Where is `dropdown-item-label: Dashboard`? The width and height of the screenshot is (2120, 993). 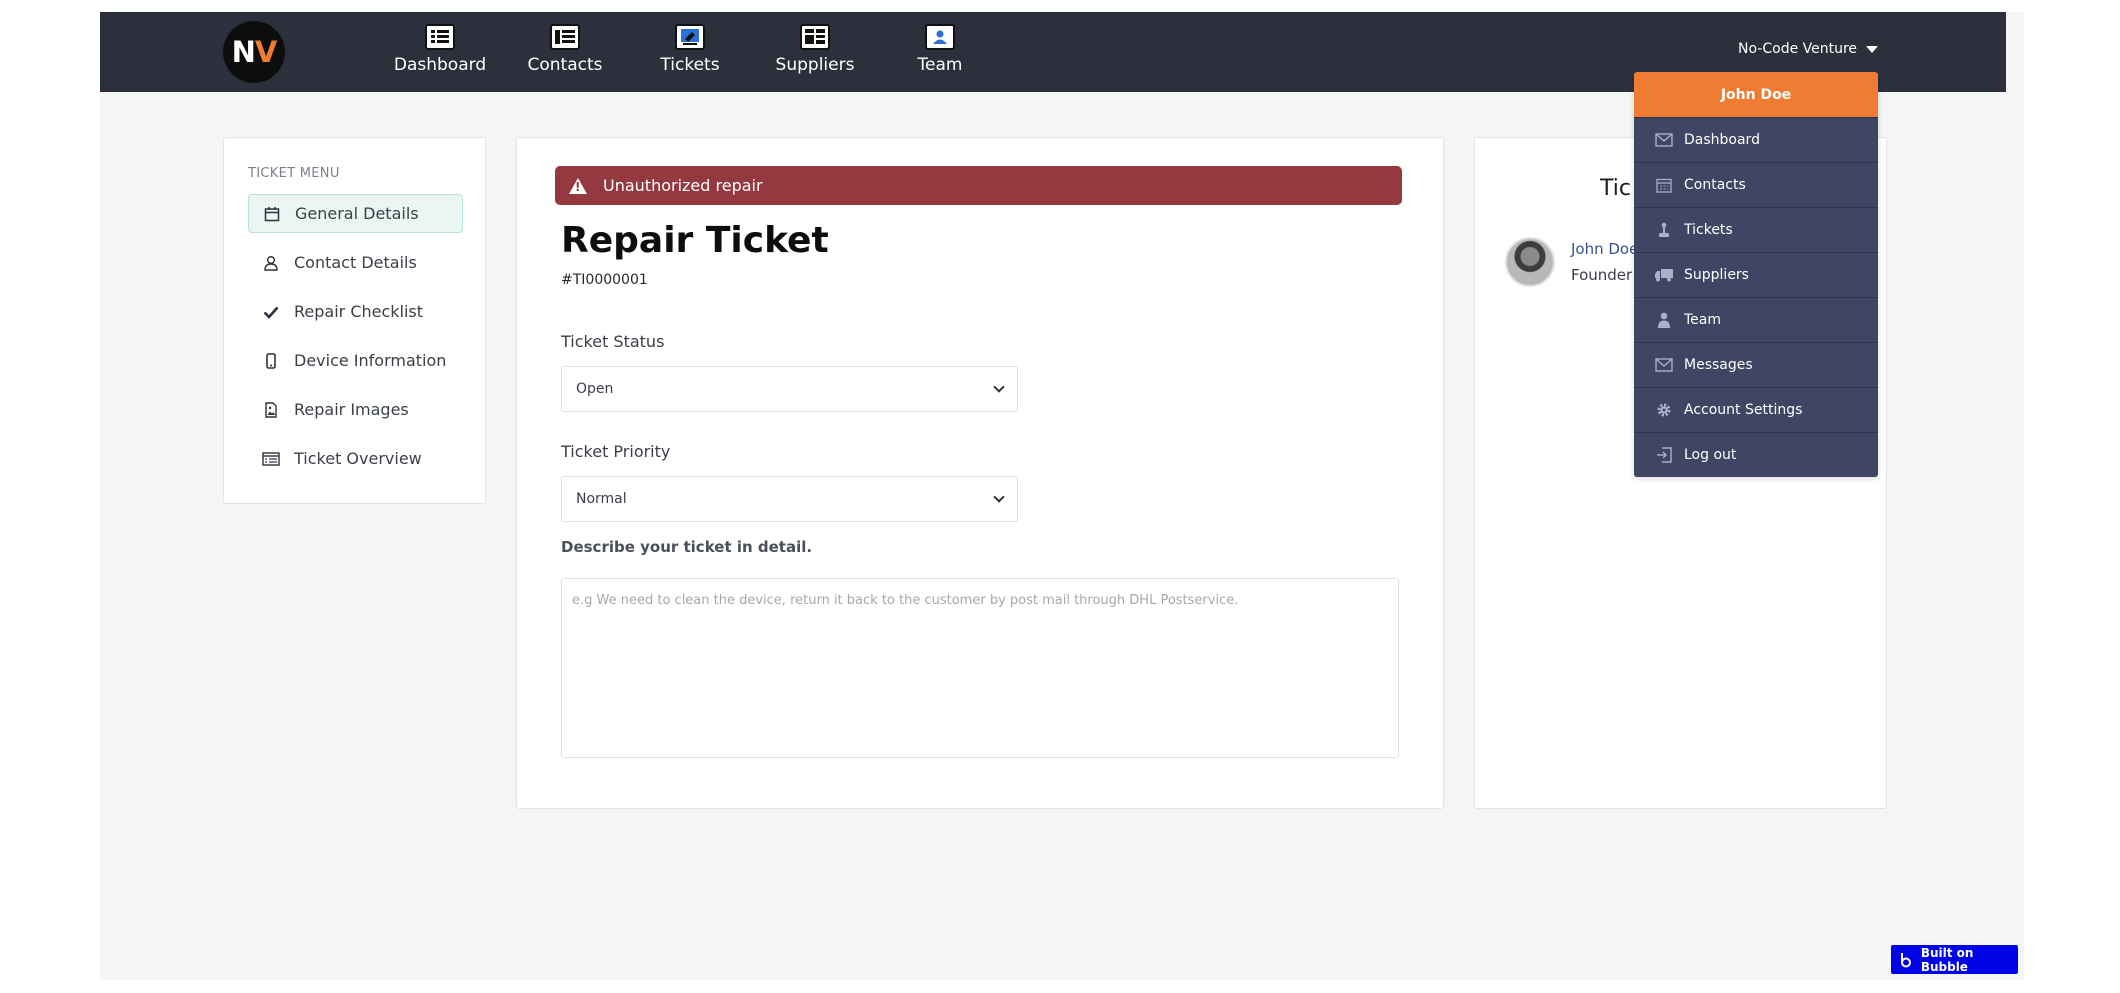
dropdown-item-label: Dashboard is located at coordinates (1722, 140).